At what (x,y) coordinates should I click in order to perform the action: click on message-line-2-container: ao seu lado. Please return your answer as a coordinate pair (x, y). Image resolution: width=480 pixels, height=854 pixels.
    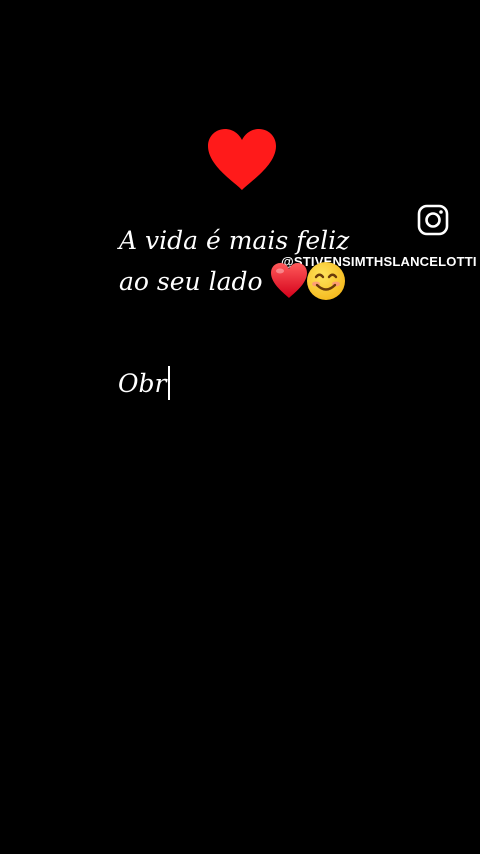
    Looking at the image, I should click on (234, 281).